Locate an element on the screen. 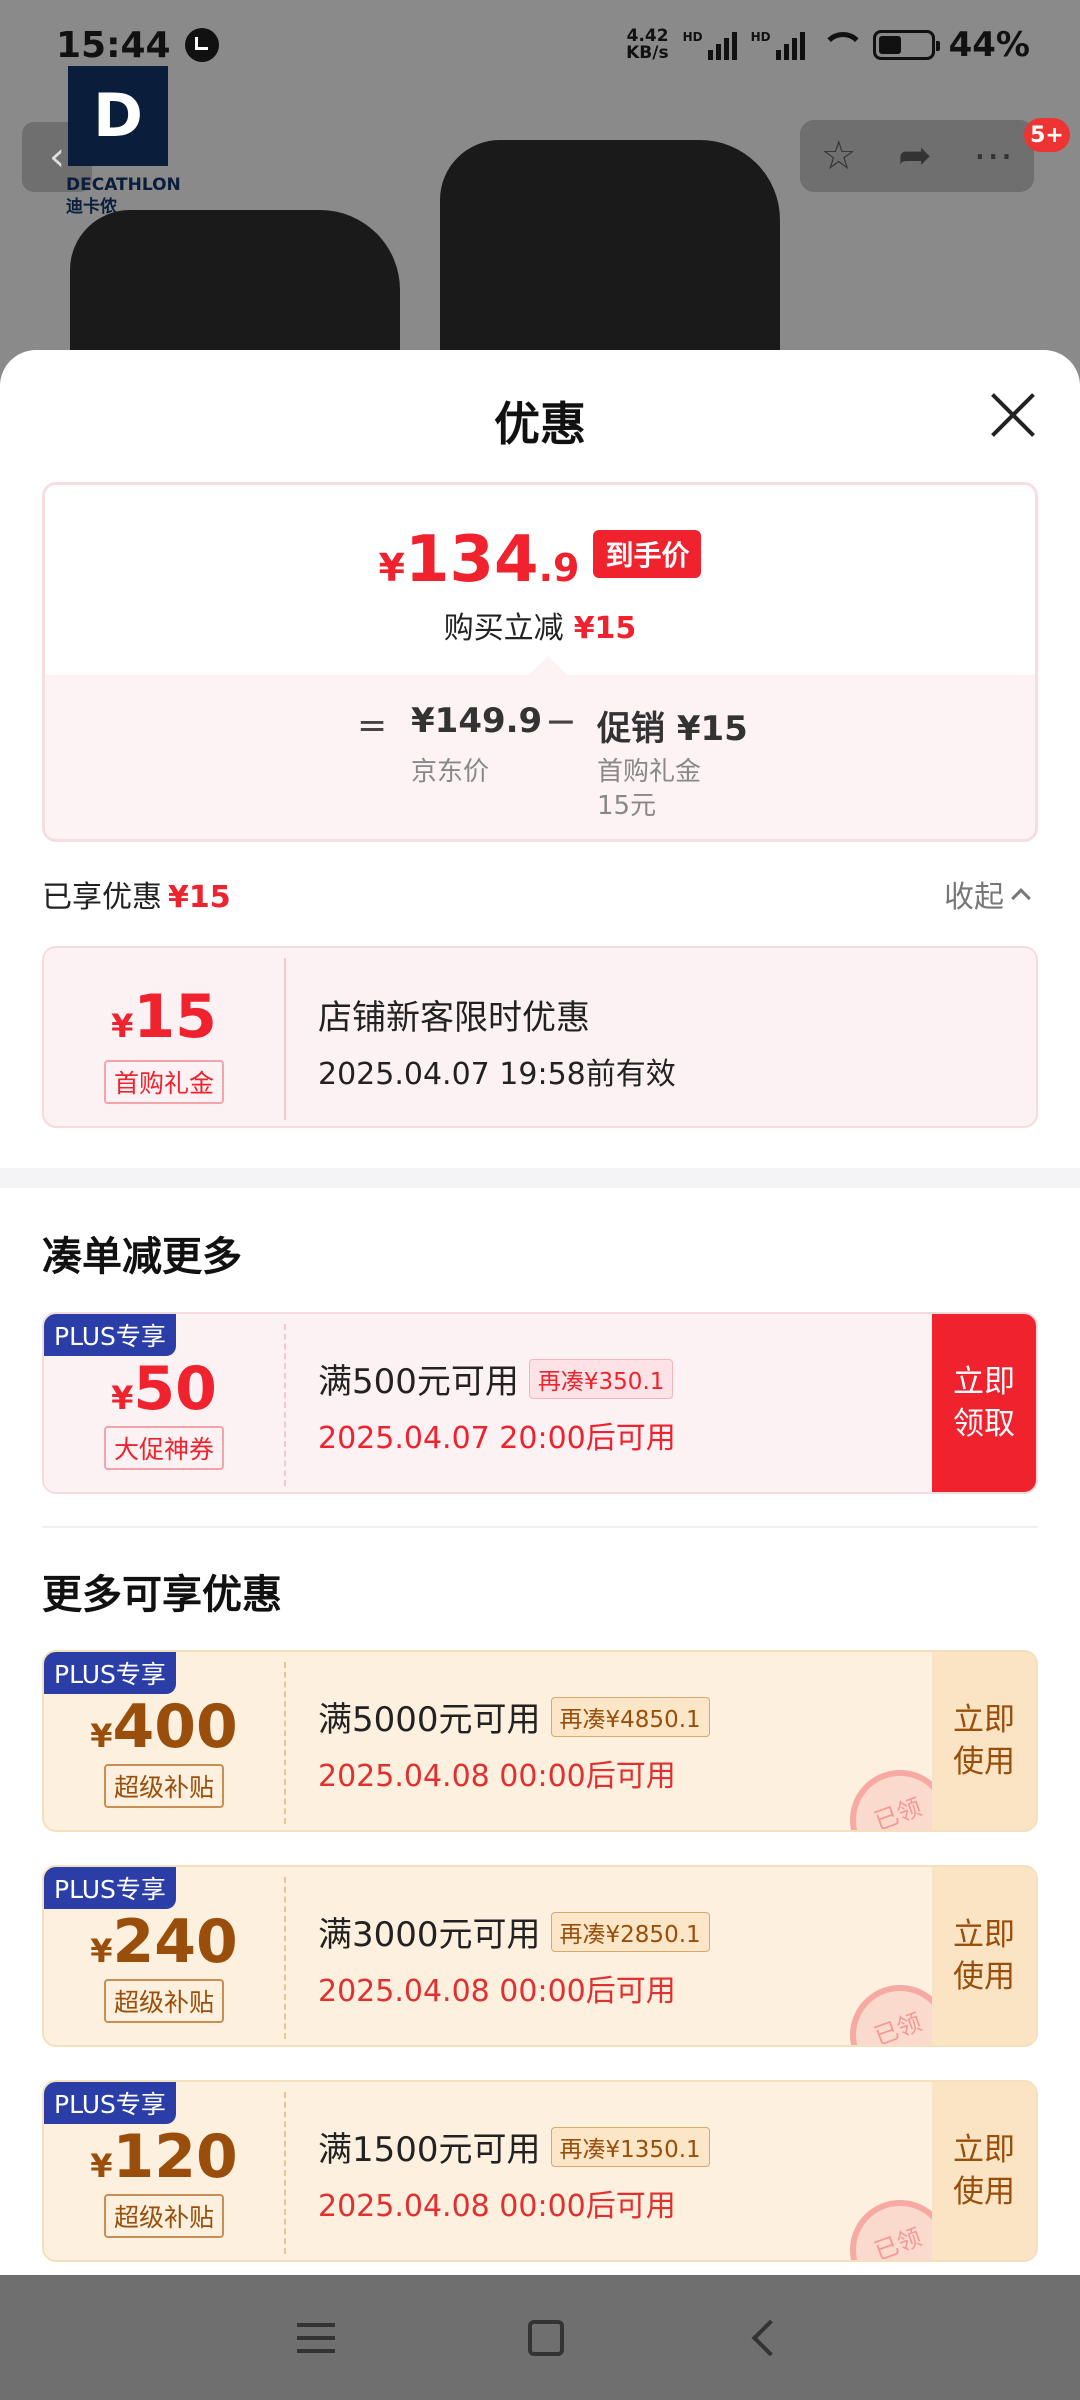  coupon-amount: ¥50 is located at coordinates (164, 1389).